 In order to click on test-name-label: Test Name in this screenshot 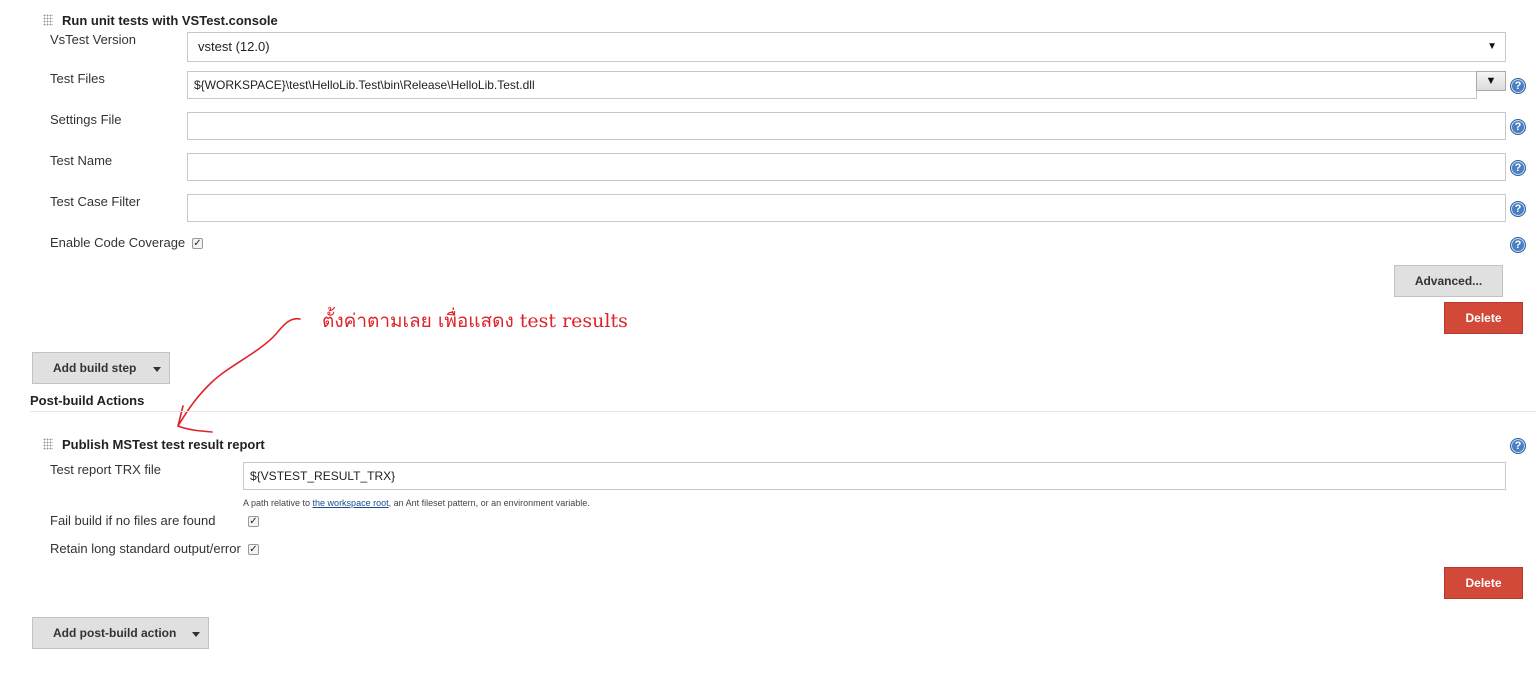, I will do `click(81, 160)`.